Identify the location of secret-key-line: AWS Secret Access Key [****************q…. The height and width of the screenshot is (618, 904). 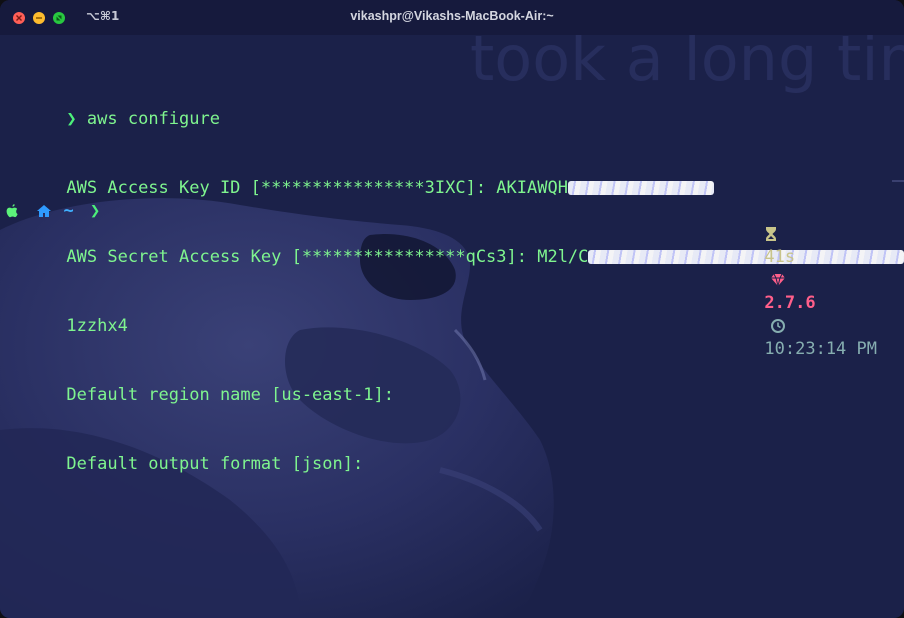
(327, 257).